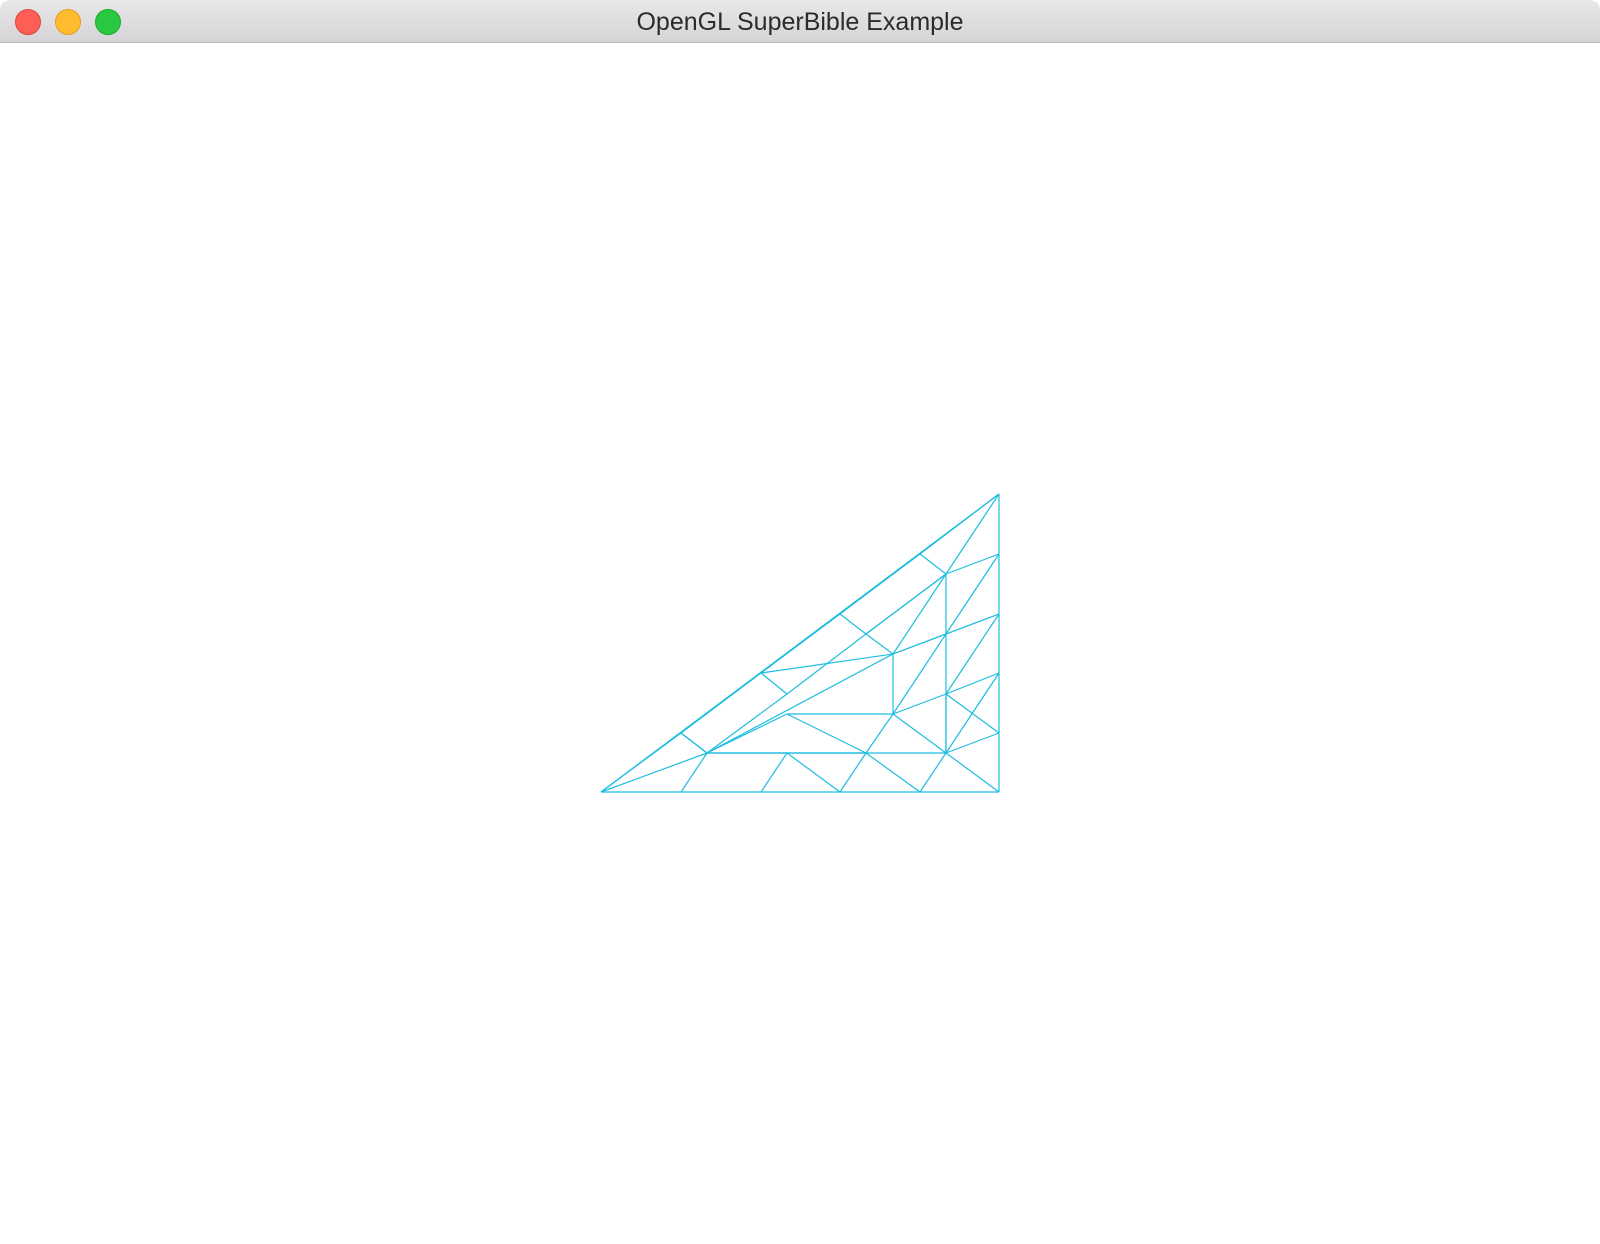 The image size is (1600, 1244). I want to click on window-title: OpenGL SuperBible Example, so click(800, 22).